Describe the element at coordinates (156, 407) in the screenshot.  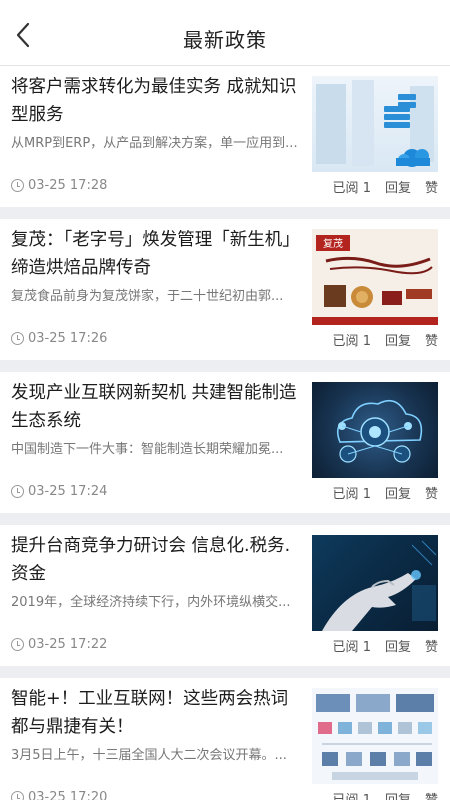
I see `article-title: 发现产业互联网新契机 共建智能制造生态系统` at that location.